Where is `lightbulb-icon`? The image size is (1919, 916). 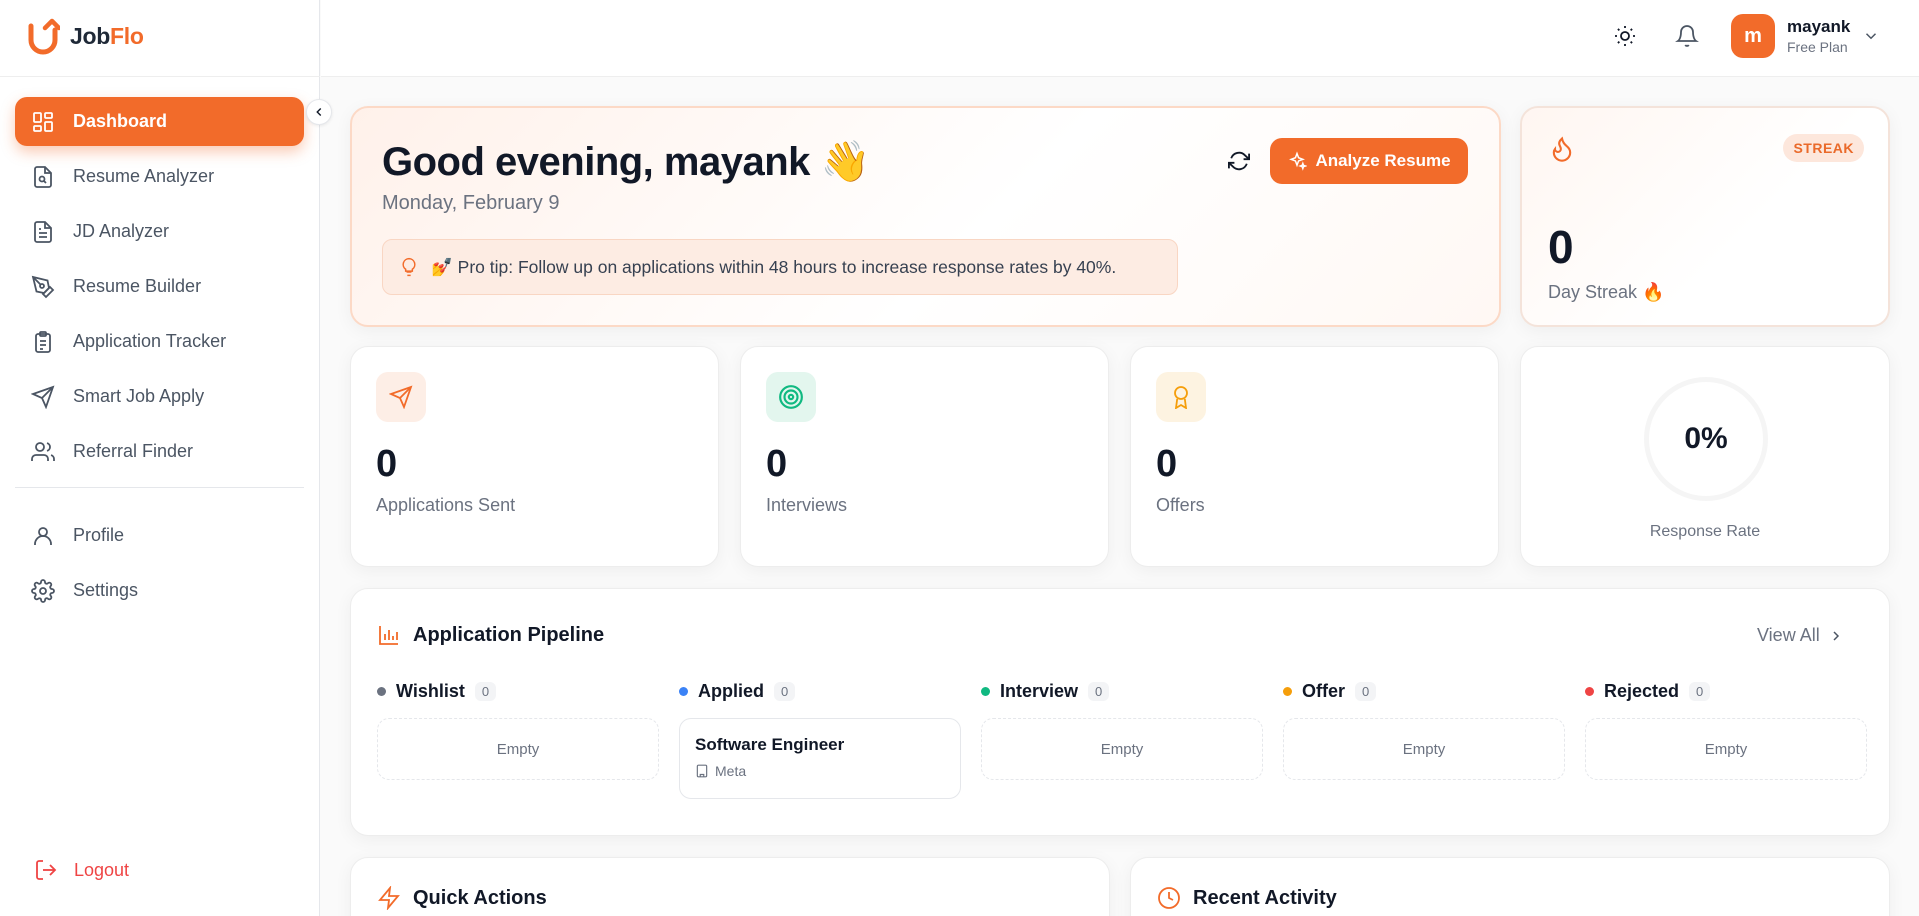
lightbulb-icon is located at coordinates (409, 267).